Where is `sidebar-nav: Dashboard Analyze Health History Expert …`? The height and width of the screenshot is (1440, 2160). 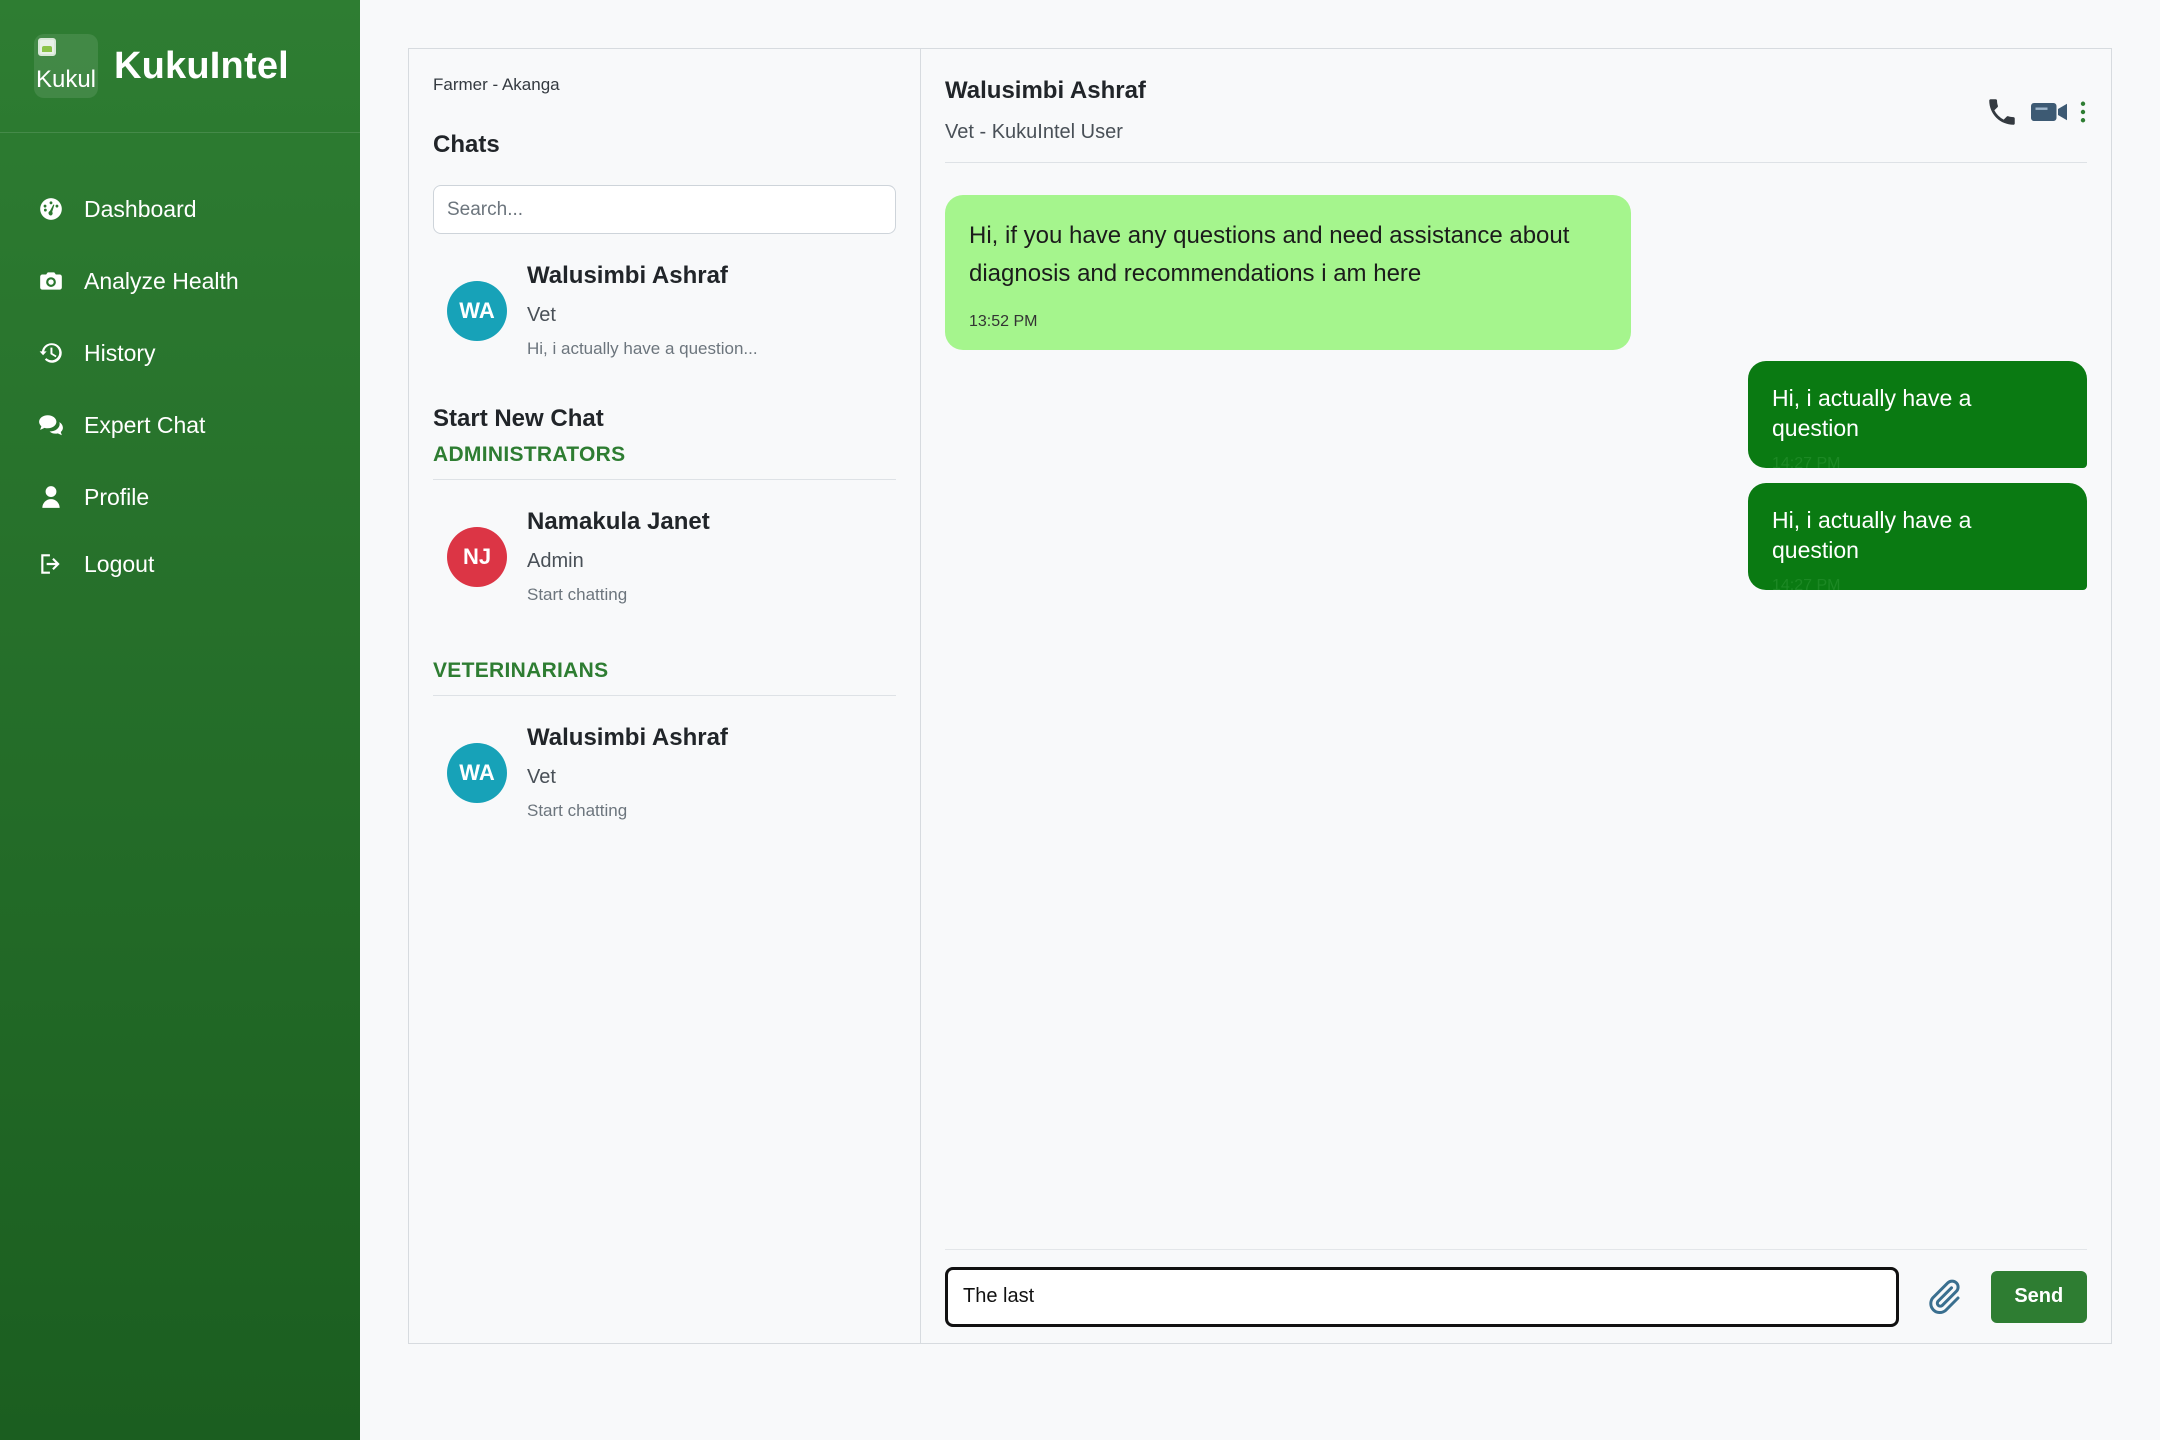
sidebar-nav: Dashboard Analyze Health History Expert … is located at coordinates (180, 384).